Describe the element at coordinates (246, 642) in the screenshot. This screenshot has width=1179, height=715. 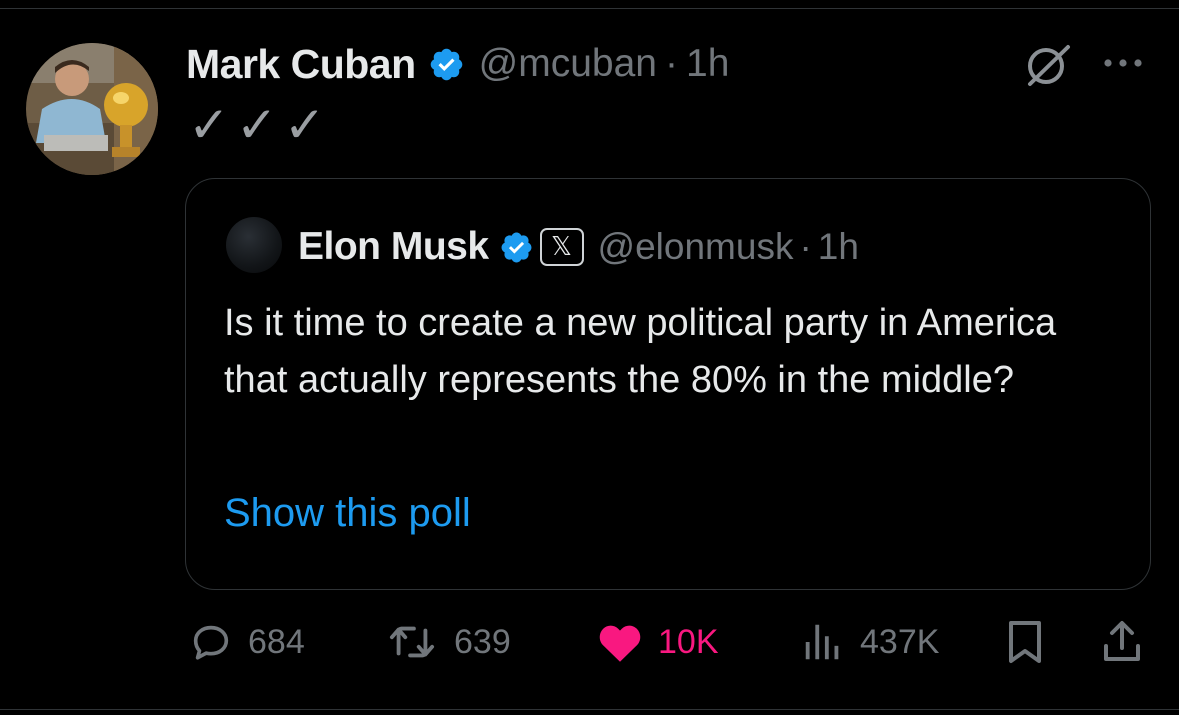
I see `reply-button: 684` at that location.